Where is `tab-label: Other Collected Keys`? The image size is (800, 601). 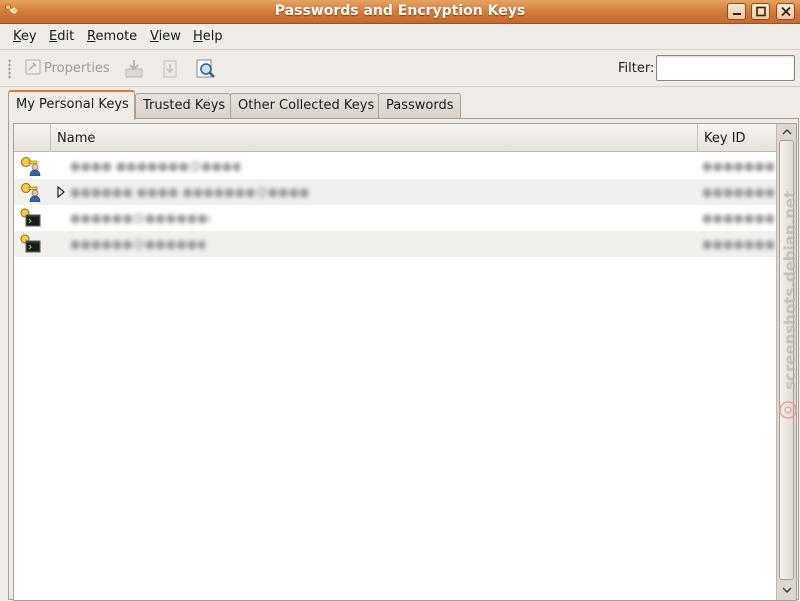
tab-label: Other Collected Keys is located at coordinates (306, 105).